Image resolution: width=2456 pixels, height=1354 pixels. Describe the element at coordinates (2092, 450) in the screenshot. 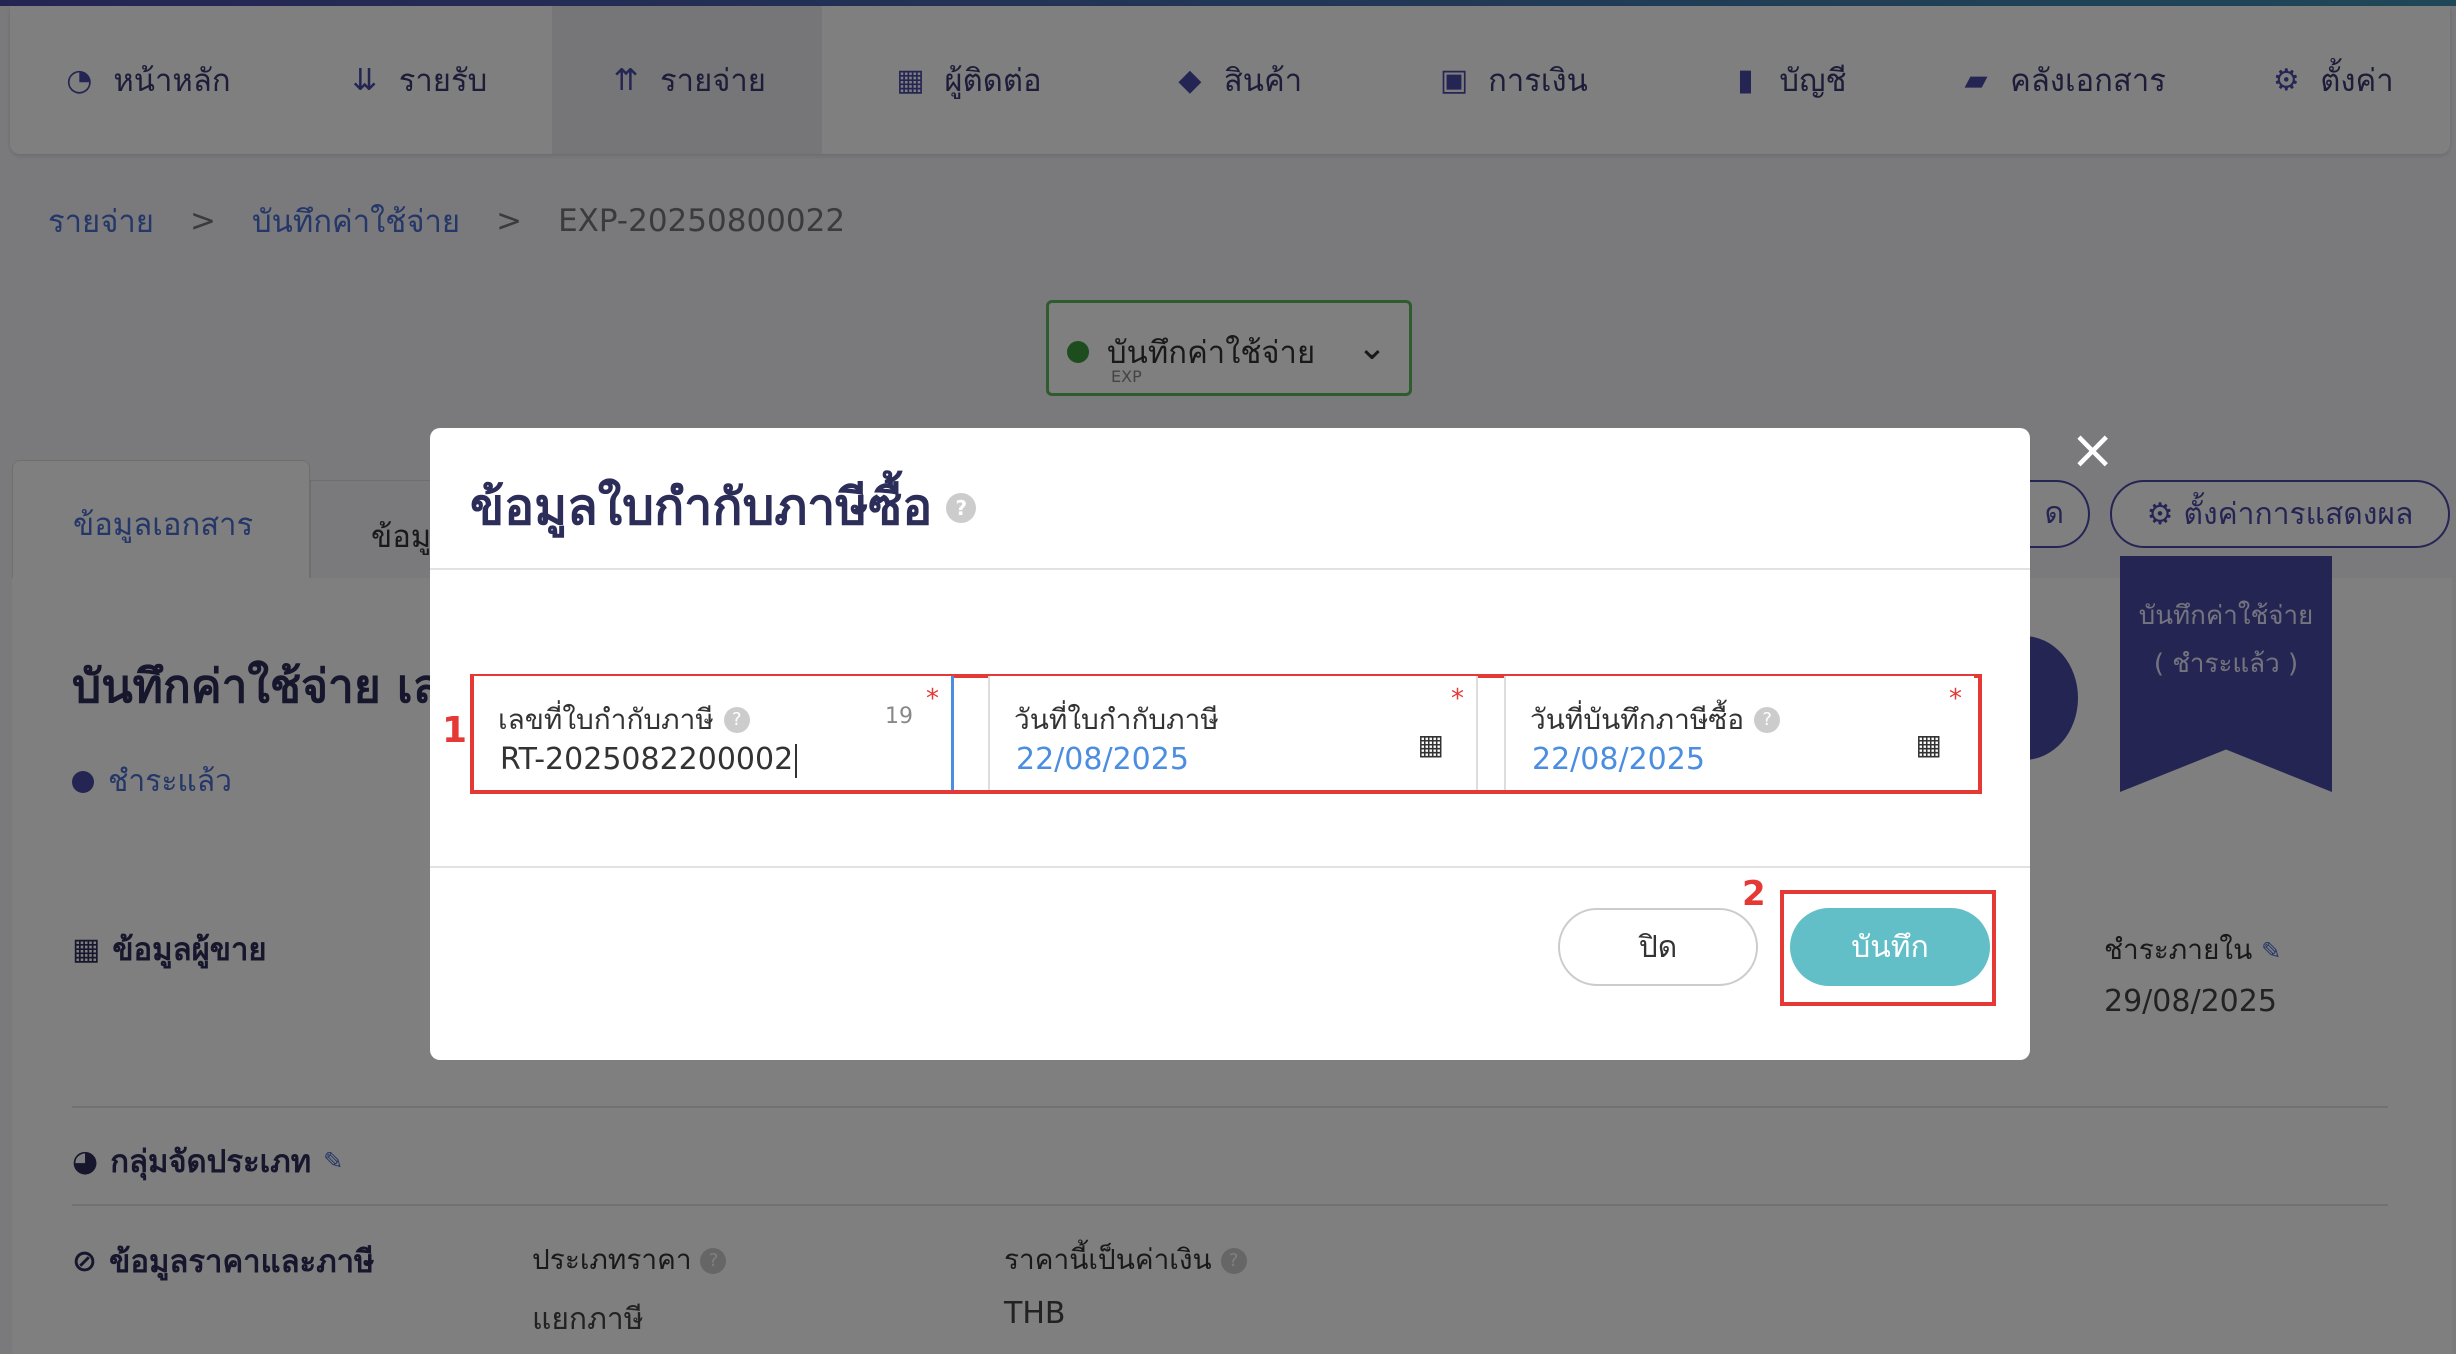

I see `close-icon: ×` at that location.